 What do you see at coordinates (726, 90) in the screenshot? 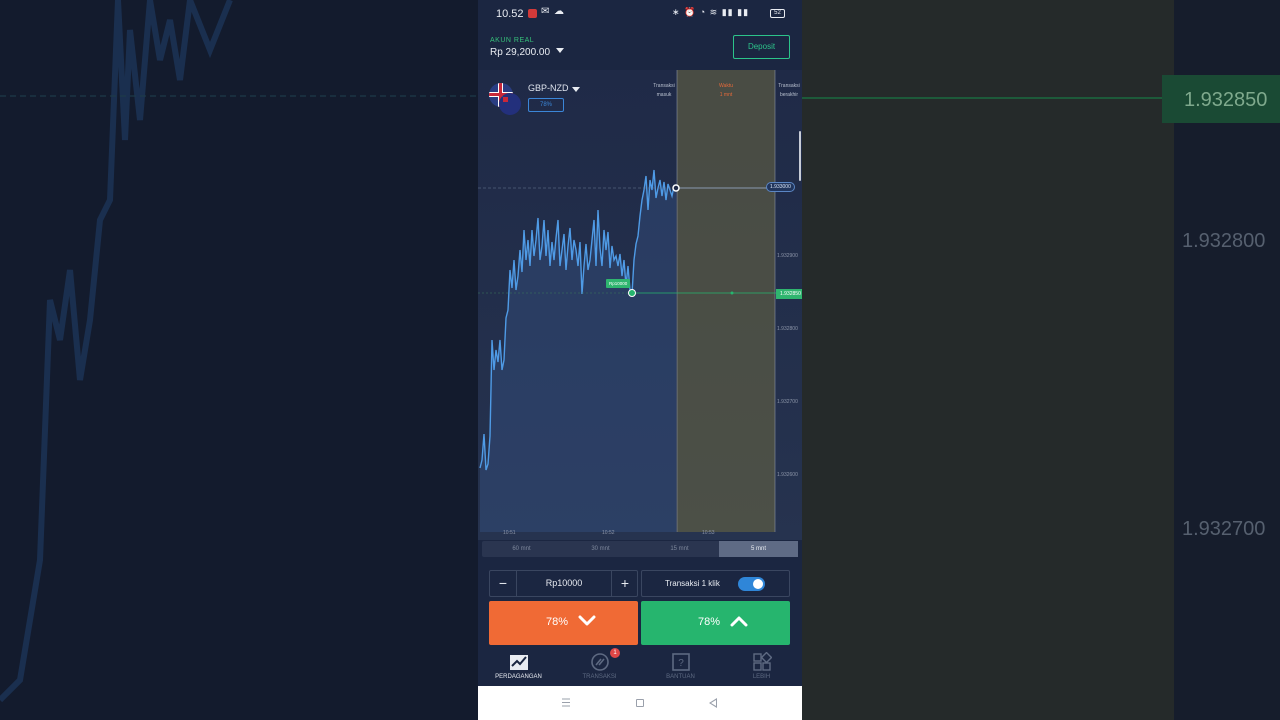
I see `timer-column-label: Waktu 1 mnt` at bounding box center [726, 90].